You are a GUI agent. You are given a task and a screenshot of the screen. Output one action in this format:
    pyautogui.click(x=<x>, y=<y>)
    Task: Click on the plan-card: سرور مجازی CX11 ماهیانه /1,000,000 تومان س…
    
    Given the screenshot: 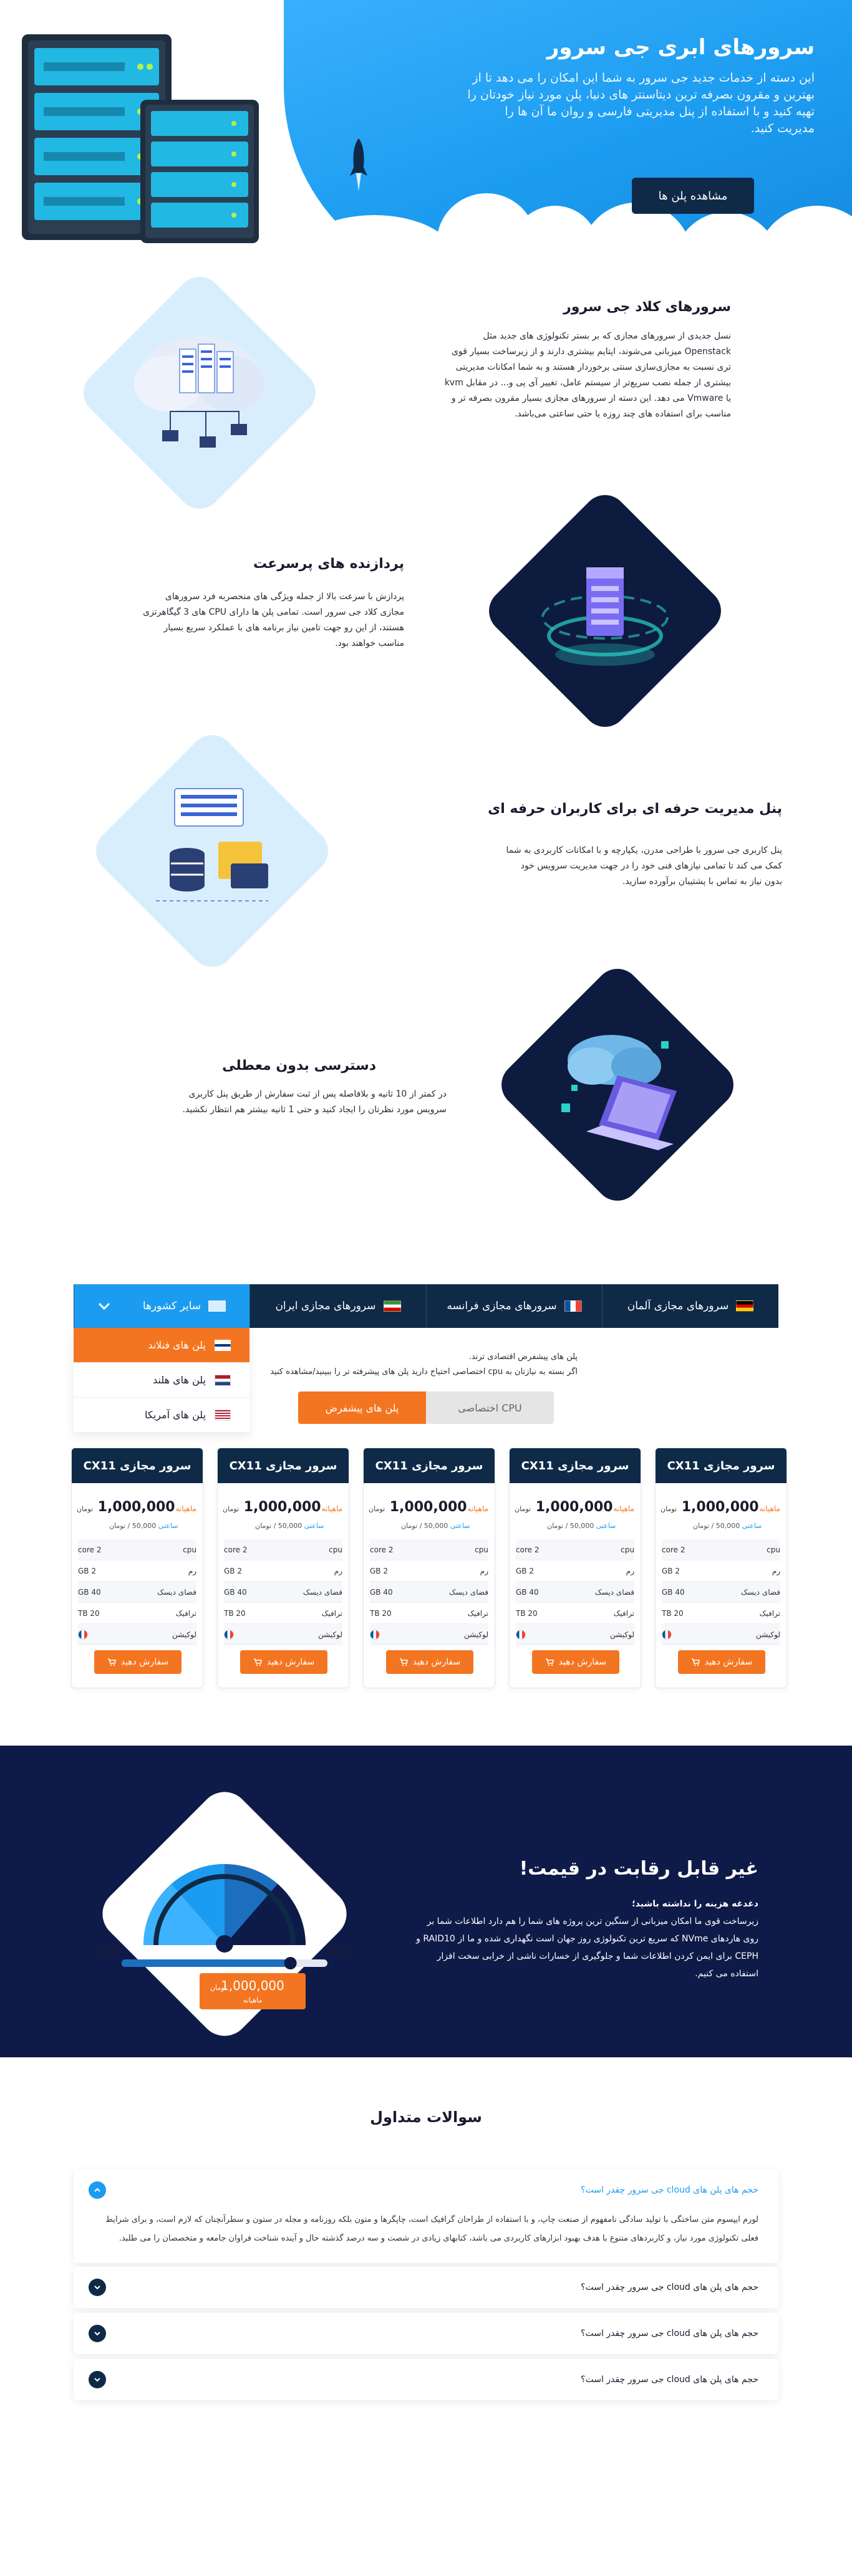 What is the action you would take?
    pyautogui.click(x=283, y=1568)
    